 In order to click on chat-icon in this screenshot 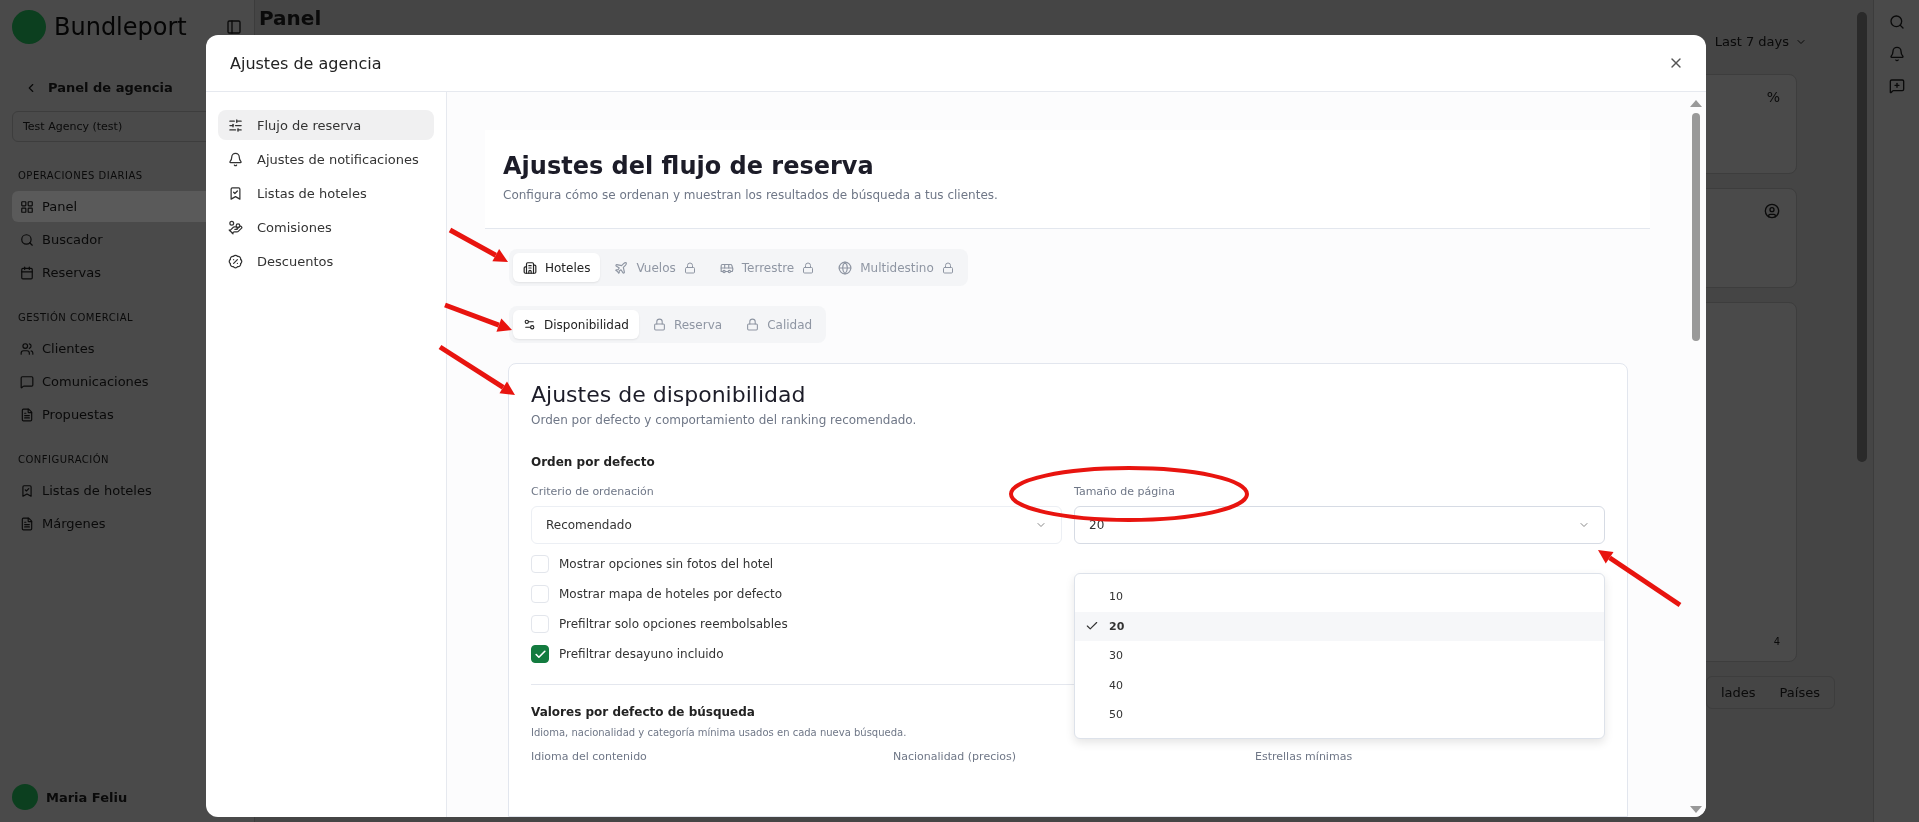, I will do `click(27, 381)`.